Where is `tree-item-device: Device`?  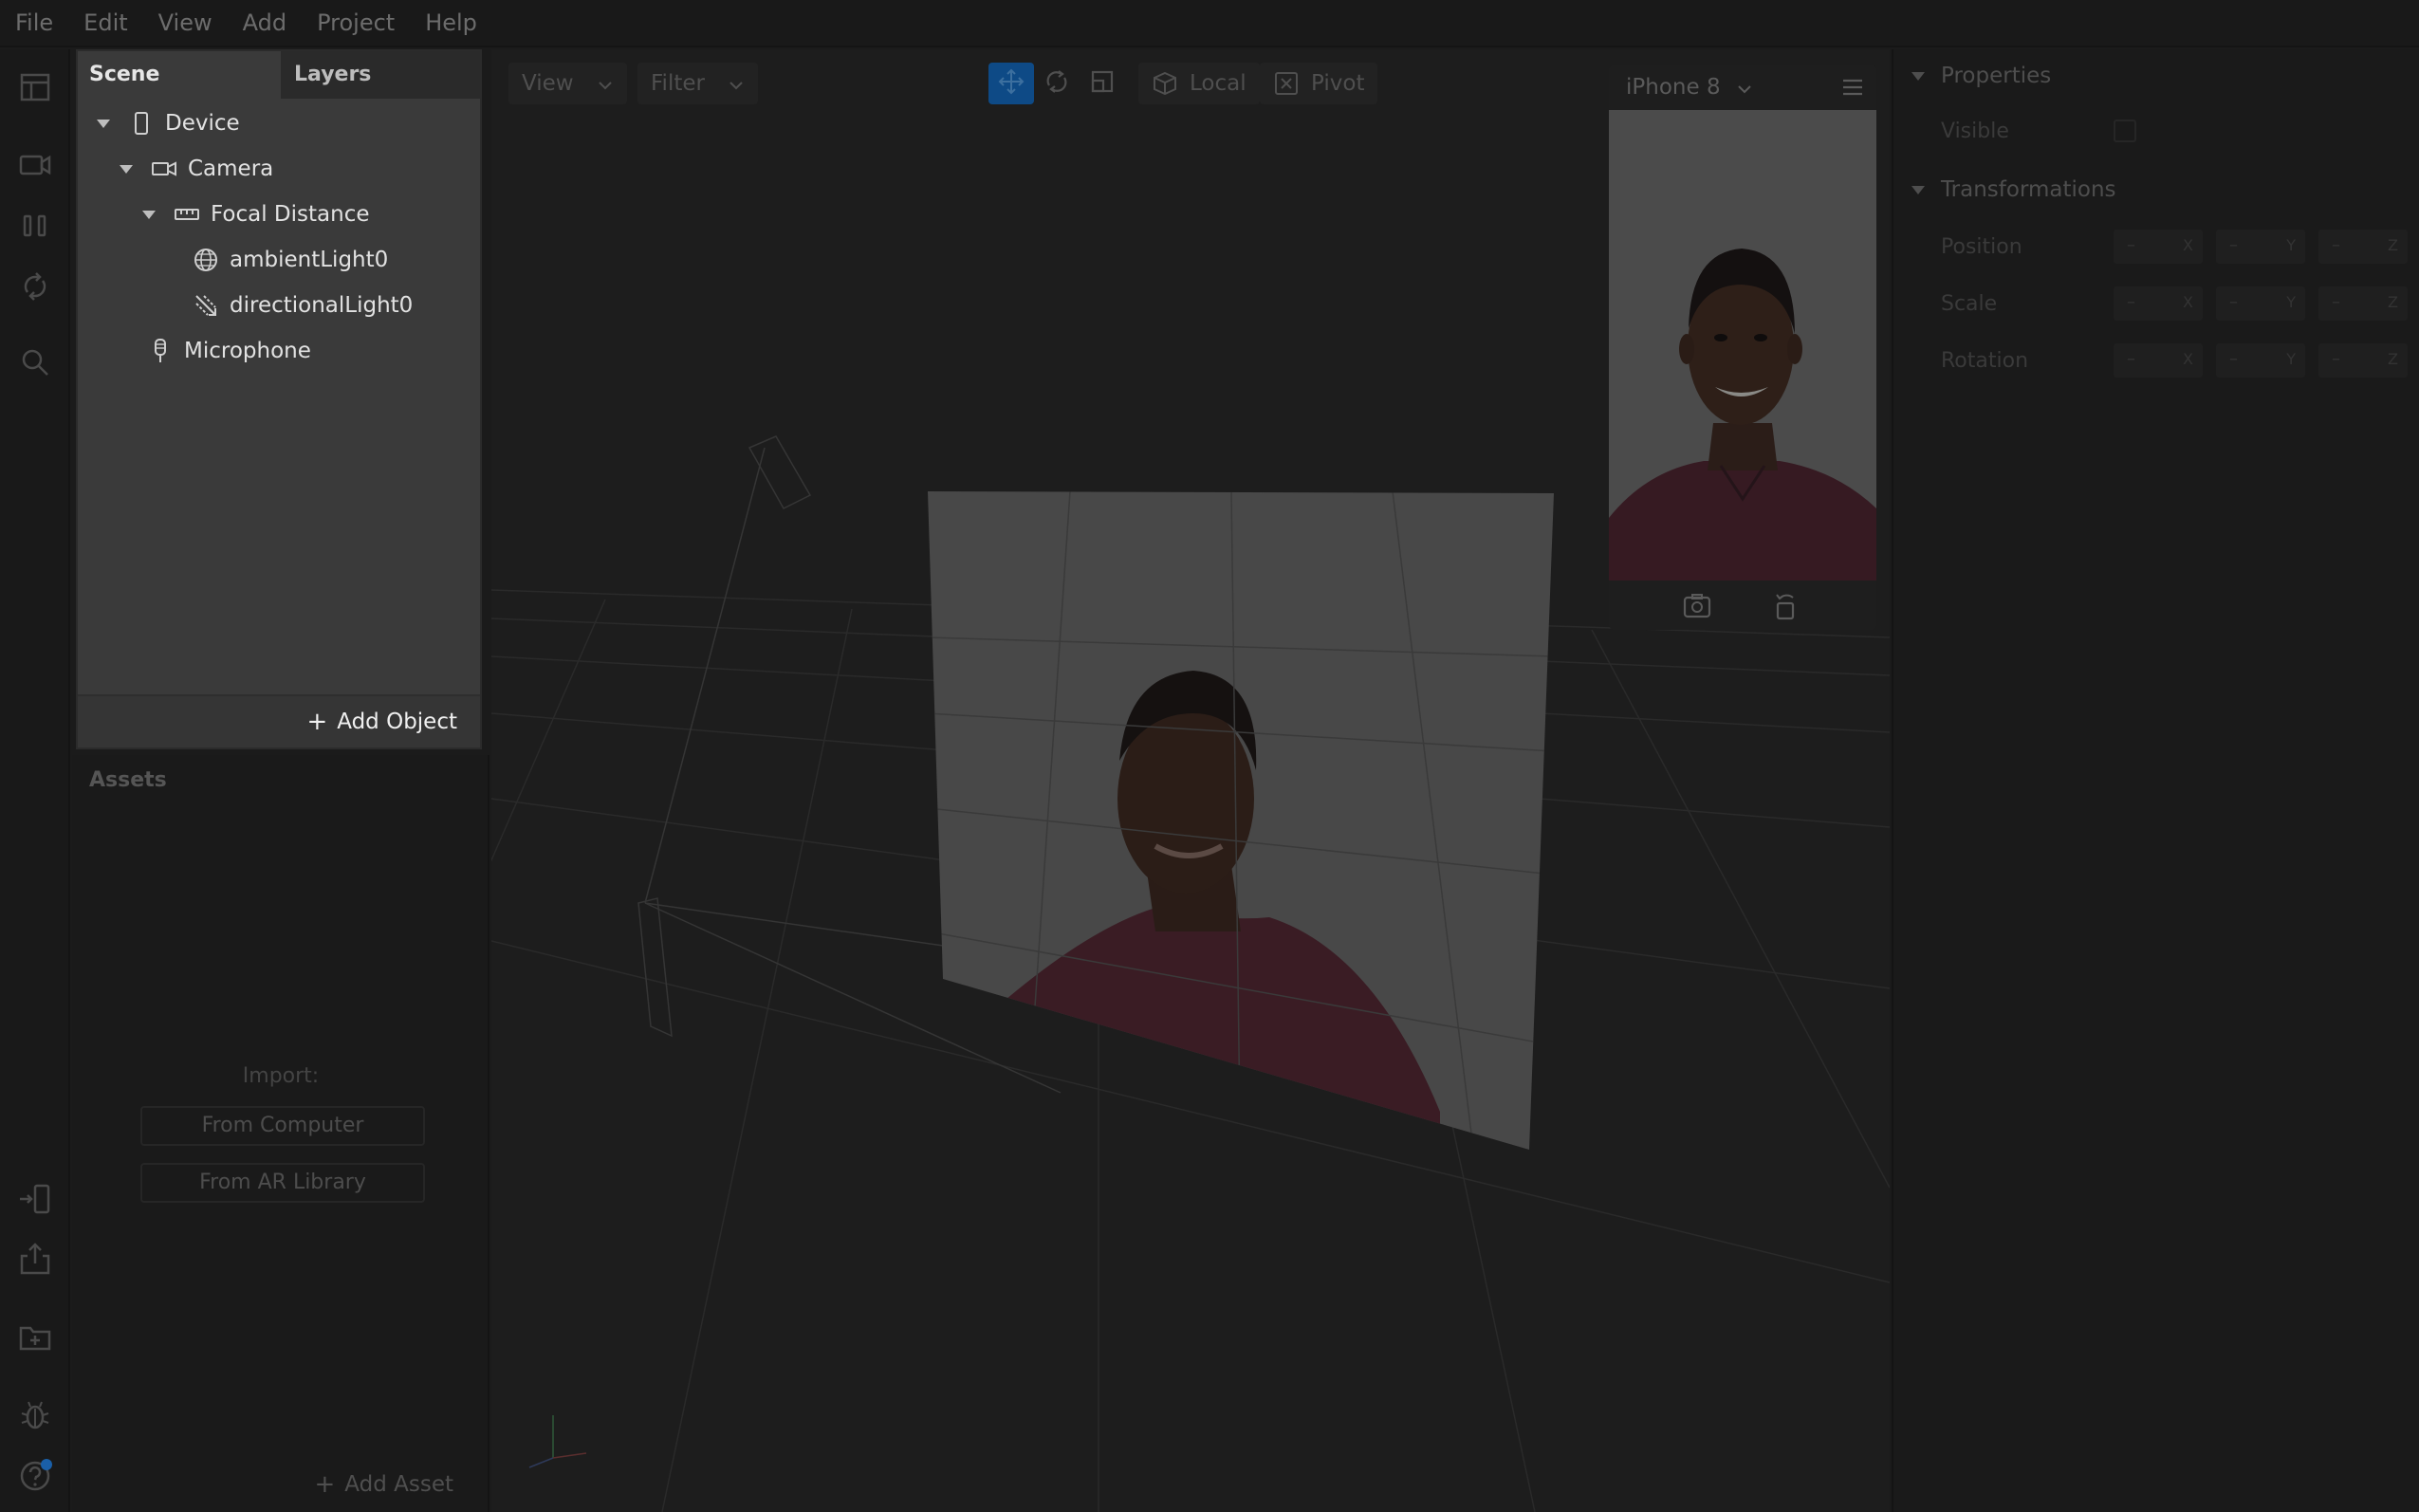
tree-item-device: Device is located at coordinates (166, 123).